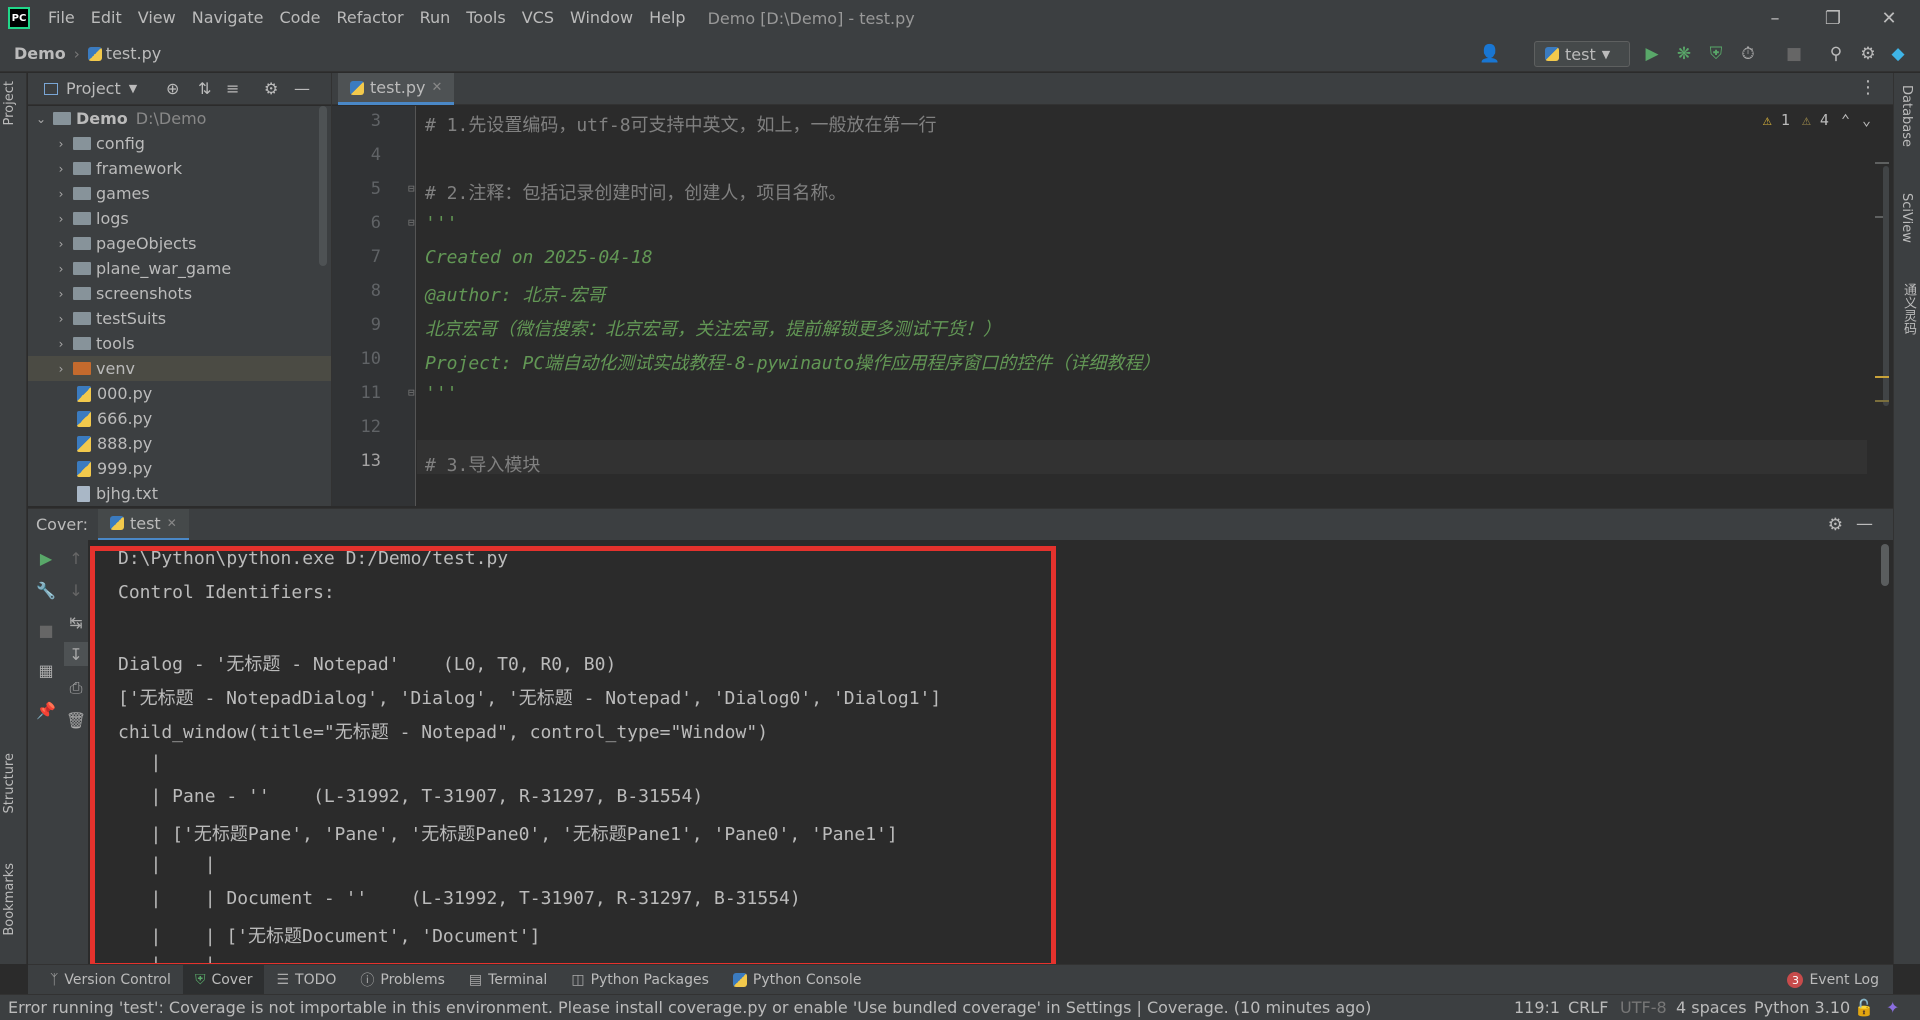 This screenshot has height=1020, width=1920. What do you see at coordinates (133, 88) in the screenshot?
I see `chevron-down-icon: ▼` at bounding box center [133, 88].